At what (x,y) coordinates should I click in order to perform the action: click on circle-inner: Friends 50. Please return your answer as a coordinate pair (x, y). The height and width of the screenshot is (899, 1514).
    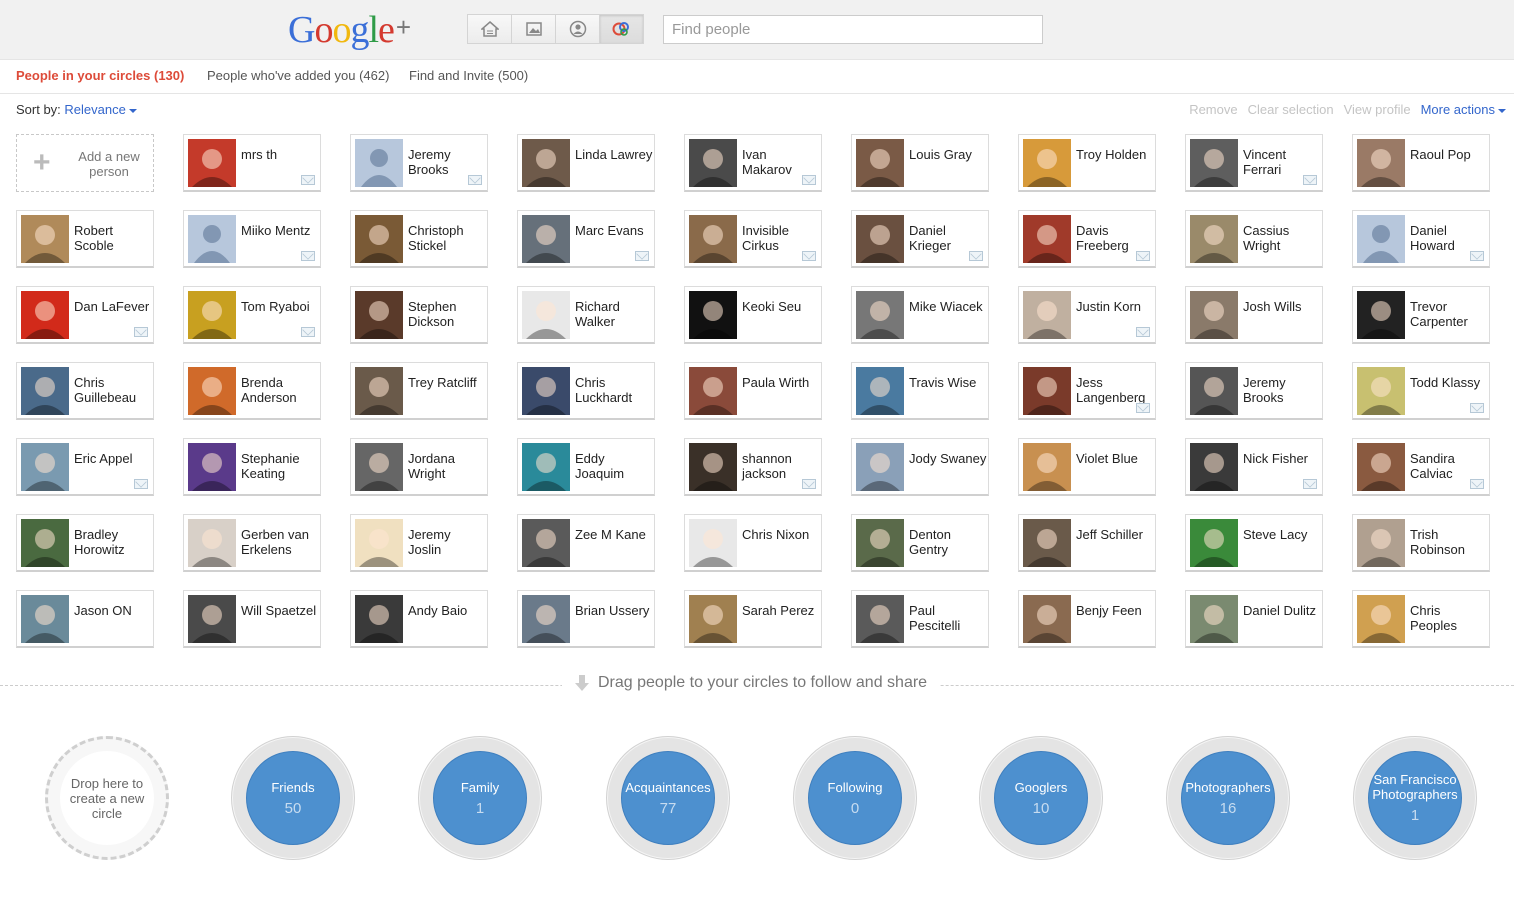
    Looking at the image, I should click on (293, 798).